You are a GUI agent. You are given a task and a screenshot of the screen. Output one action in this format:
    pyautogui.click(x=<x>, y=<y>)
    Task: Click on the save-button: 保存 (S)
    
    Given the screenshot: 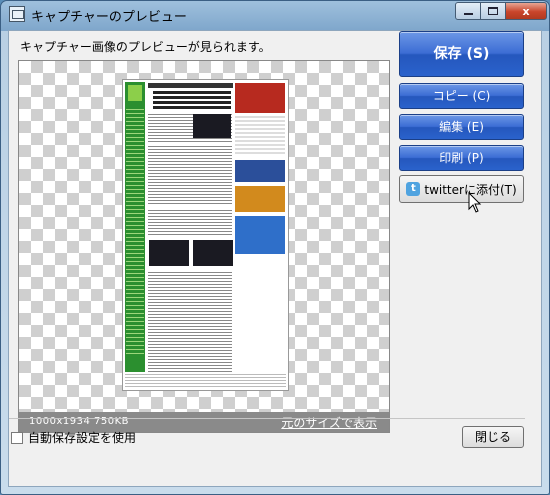 What is the action you would take?
    pyautogui.click(x=461, y=54)
    